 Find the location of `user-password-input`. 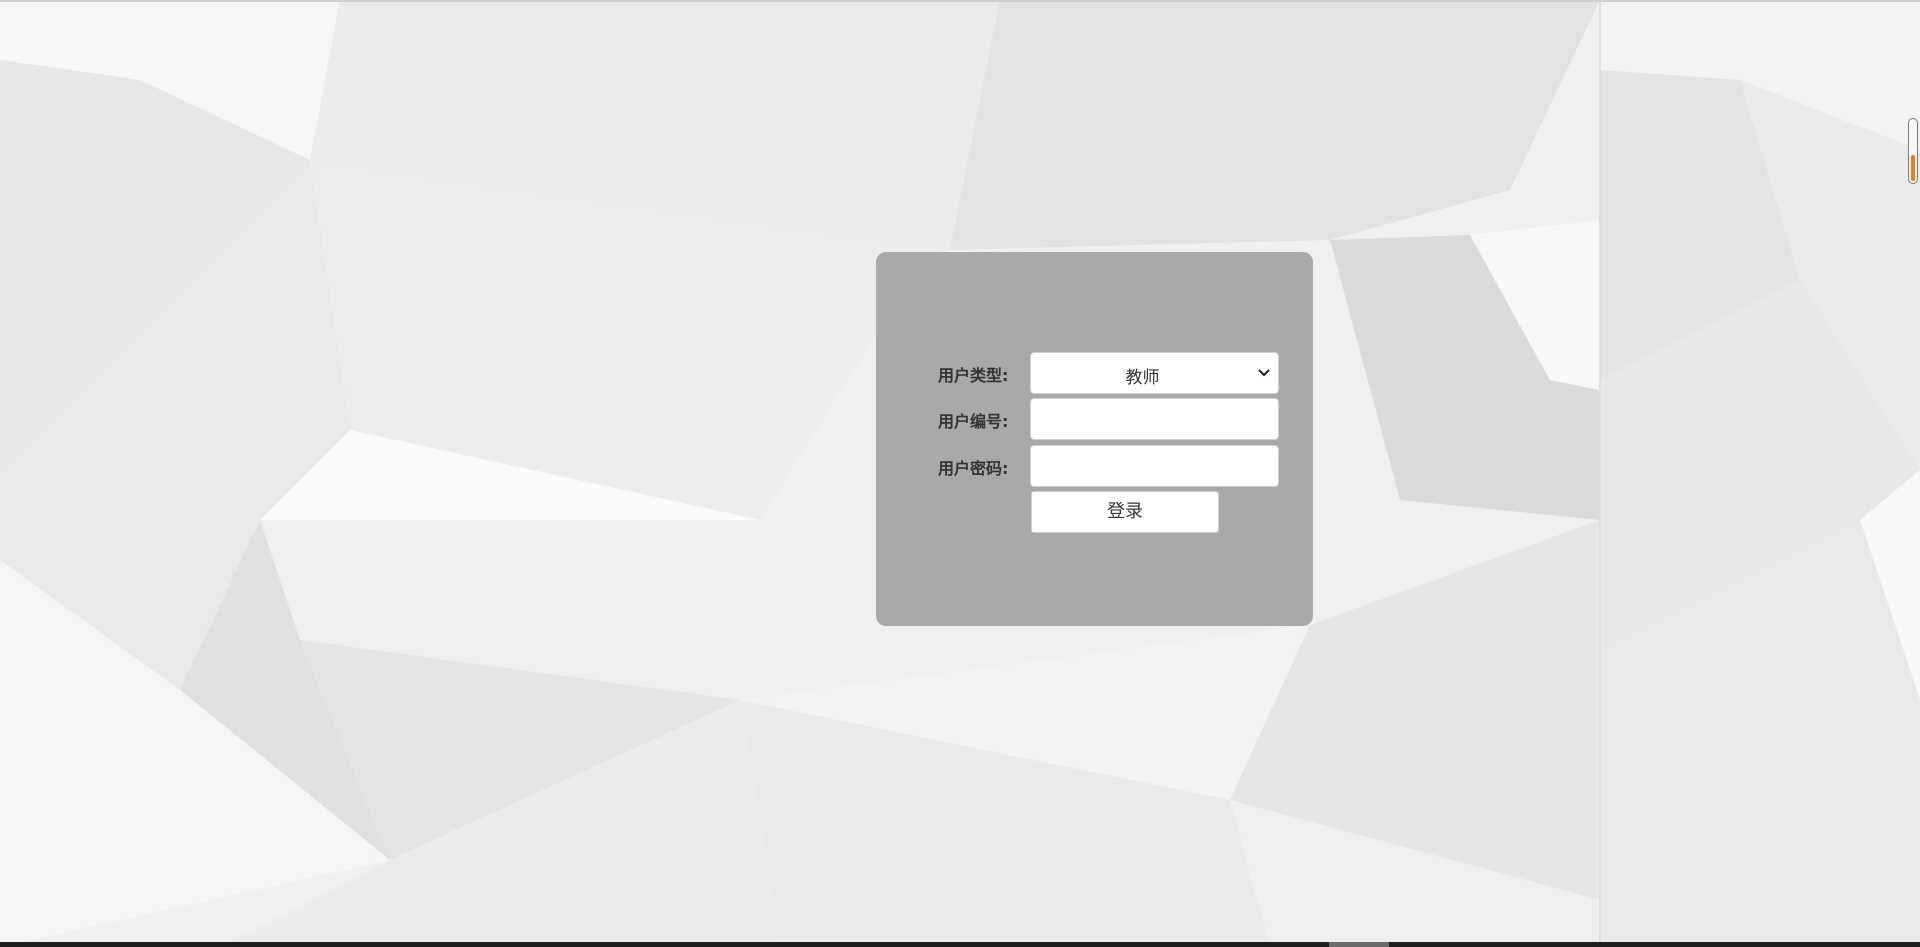

user-password-input is located at coordinates (1154, 466).